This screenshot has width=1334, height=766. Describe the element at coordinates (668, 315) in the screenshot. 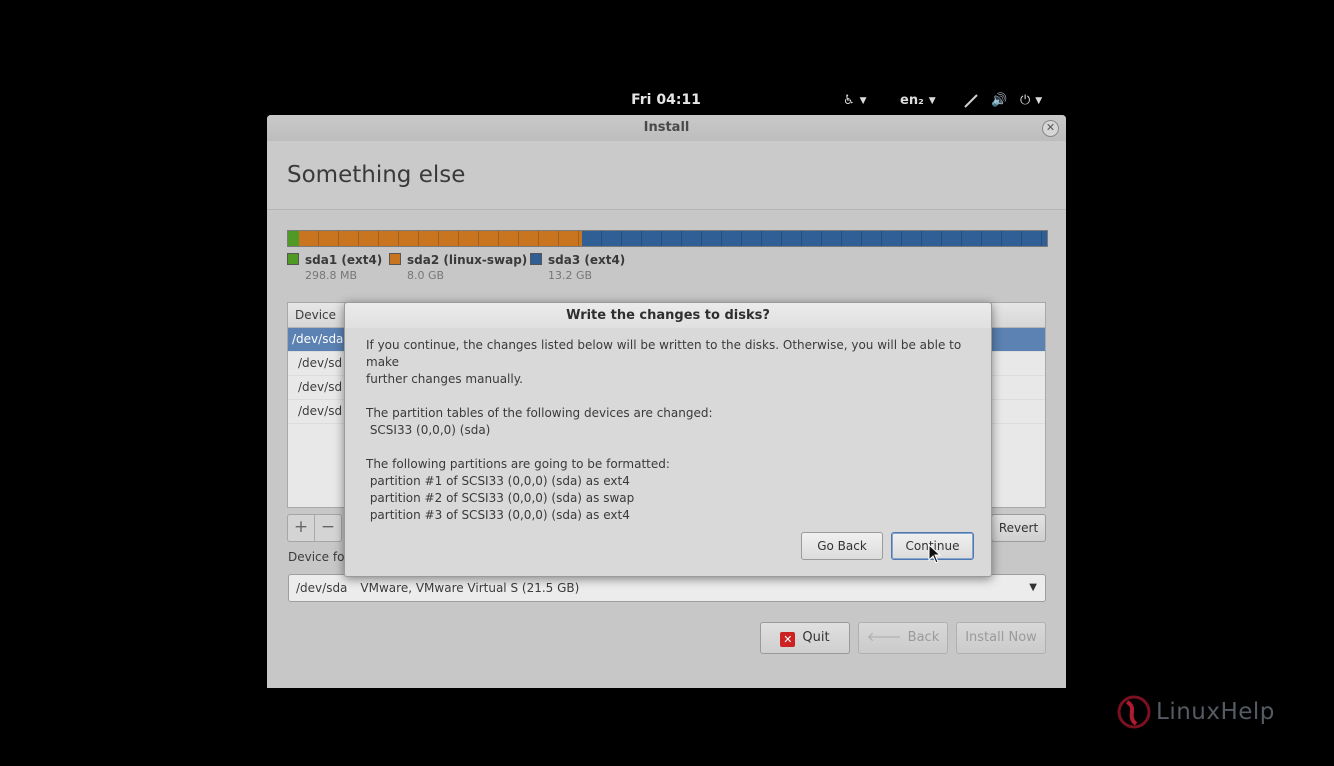

I see `dialog-title: Write the changes to disks?` at that location.